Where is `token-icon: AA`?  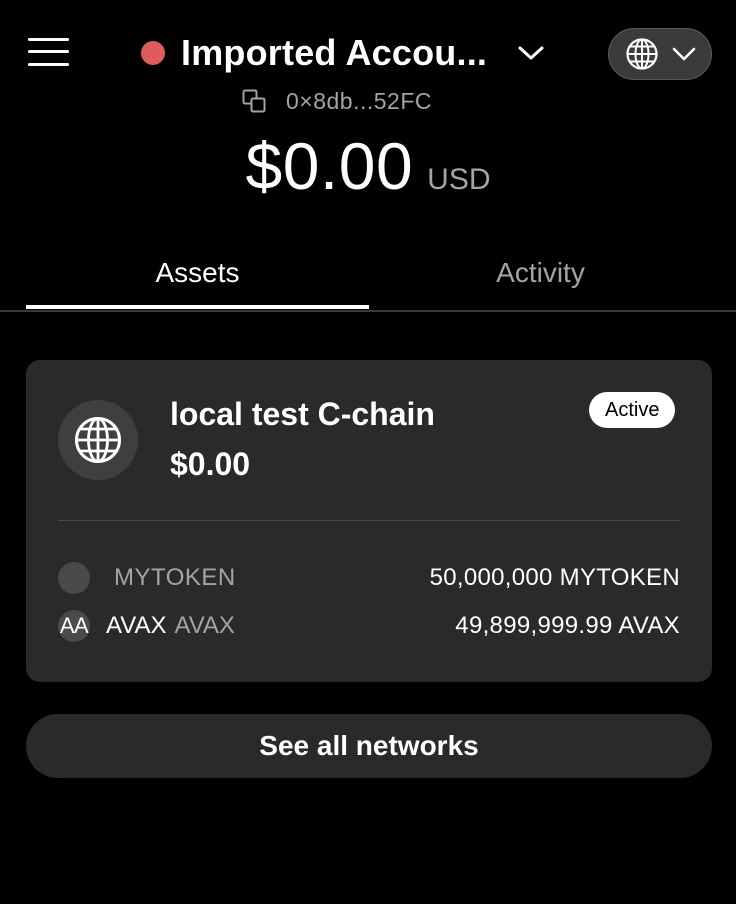 token-icon: AA is located at coordinates (74, 626).